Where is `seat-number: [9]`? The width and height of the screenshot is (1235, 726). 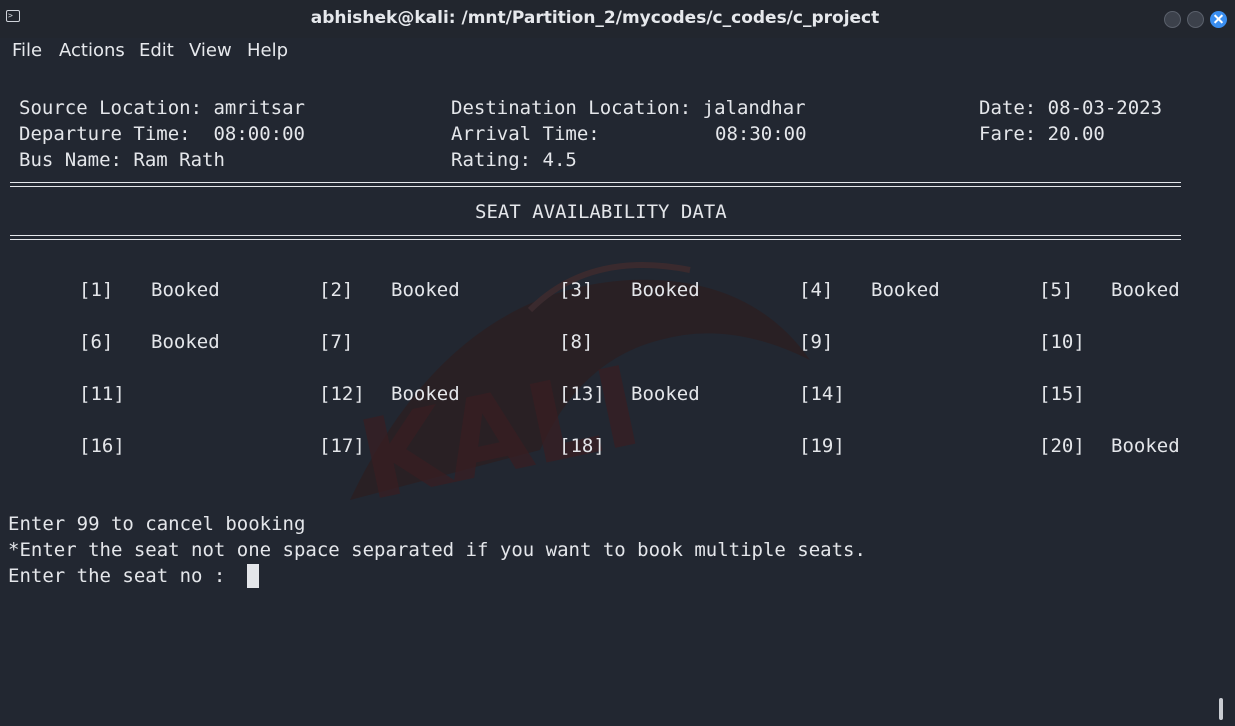 seat-number: [9] is located at coordinates (816, 342).